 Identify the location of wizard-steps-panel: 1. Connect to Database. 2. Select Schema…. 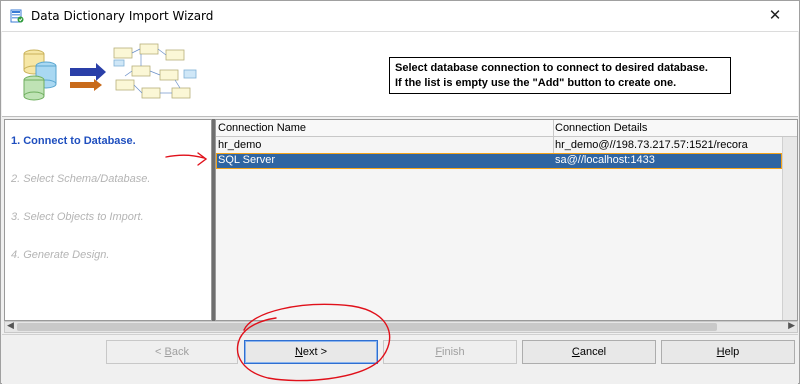
(108, 220).